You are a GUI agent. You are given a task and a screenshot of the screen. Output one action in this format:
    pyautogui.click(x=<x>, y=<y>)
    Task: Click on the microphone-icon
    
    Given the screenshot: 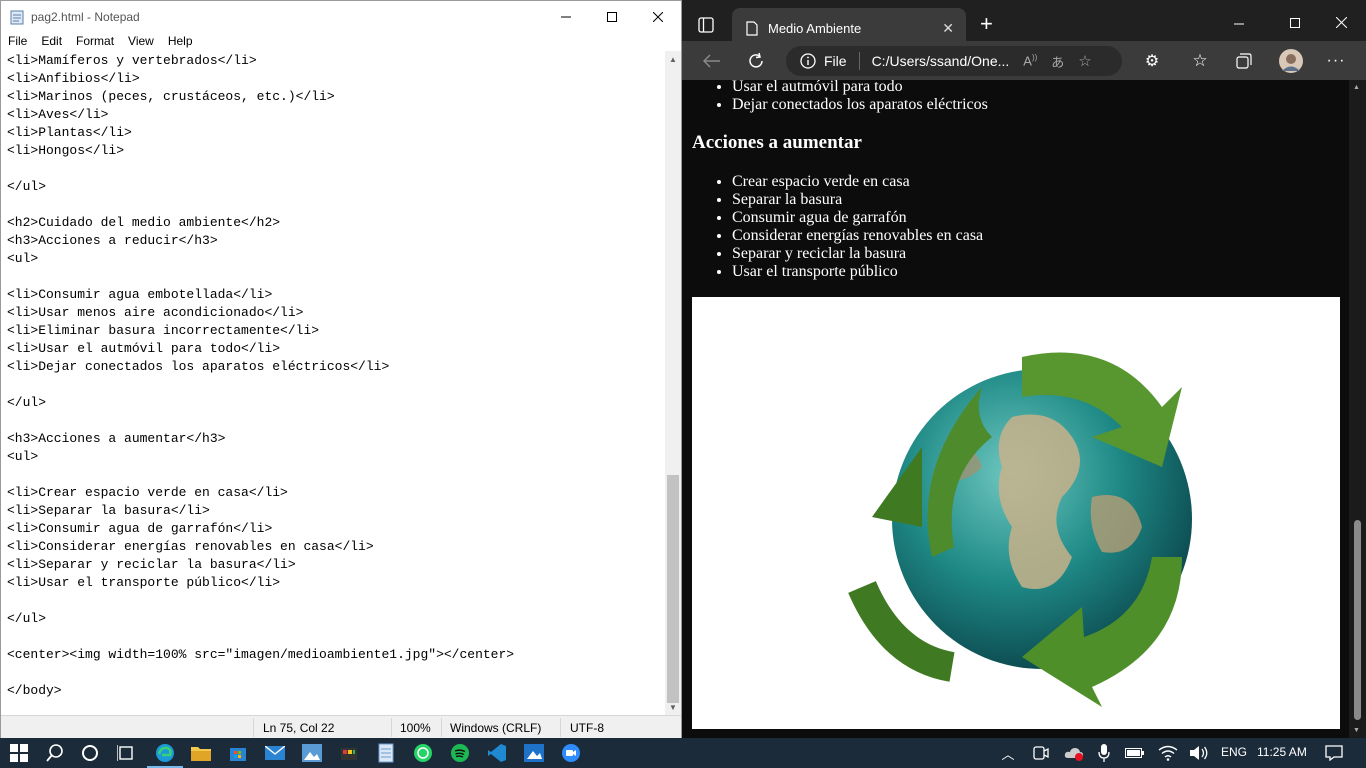 What is the action you would take?
    pyautogui.click(x=1104, y=753)
    